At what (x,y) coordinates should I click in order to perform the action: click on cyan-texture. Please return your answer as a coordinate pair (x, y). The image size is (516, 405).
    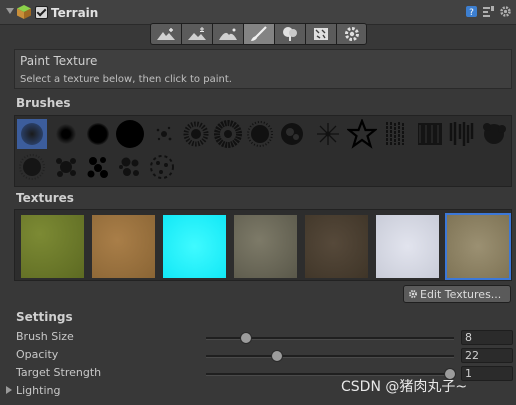
    Looking at the image, I should click on (194, 246).